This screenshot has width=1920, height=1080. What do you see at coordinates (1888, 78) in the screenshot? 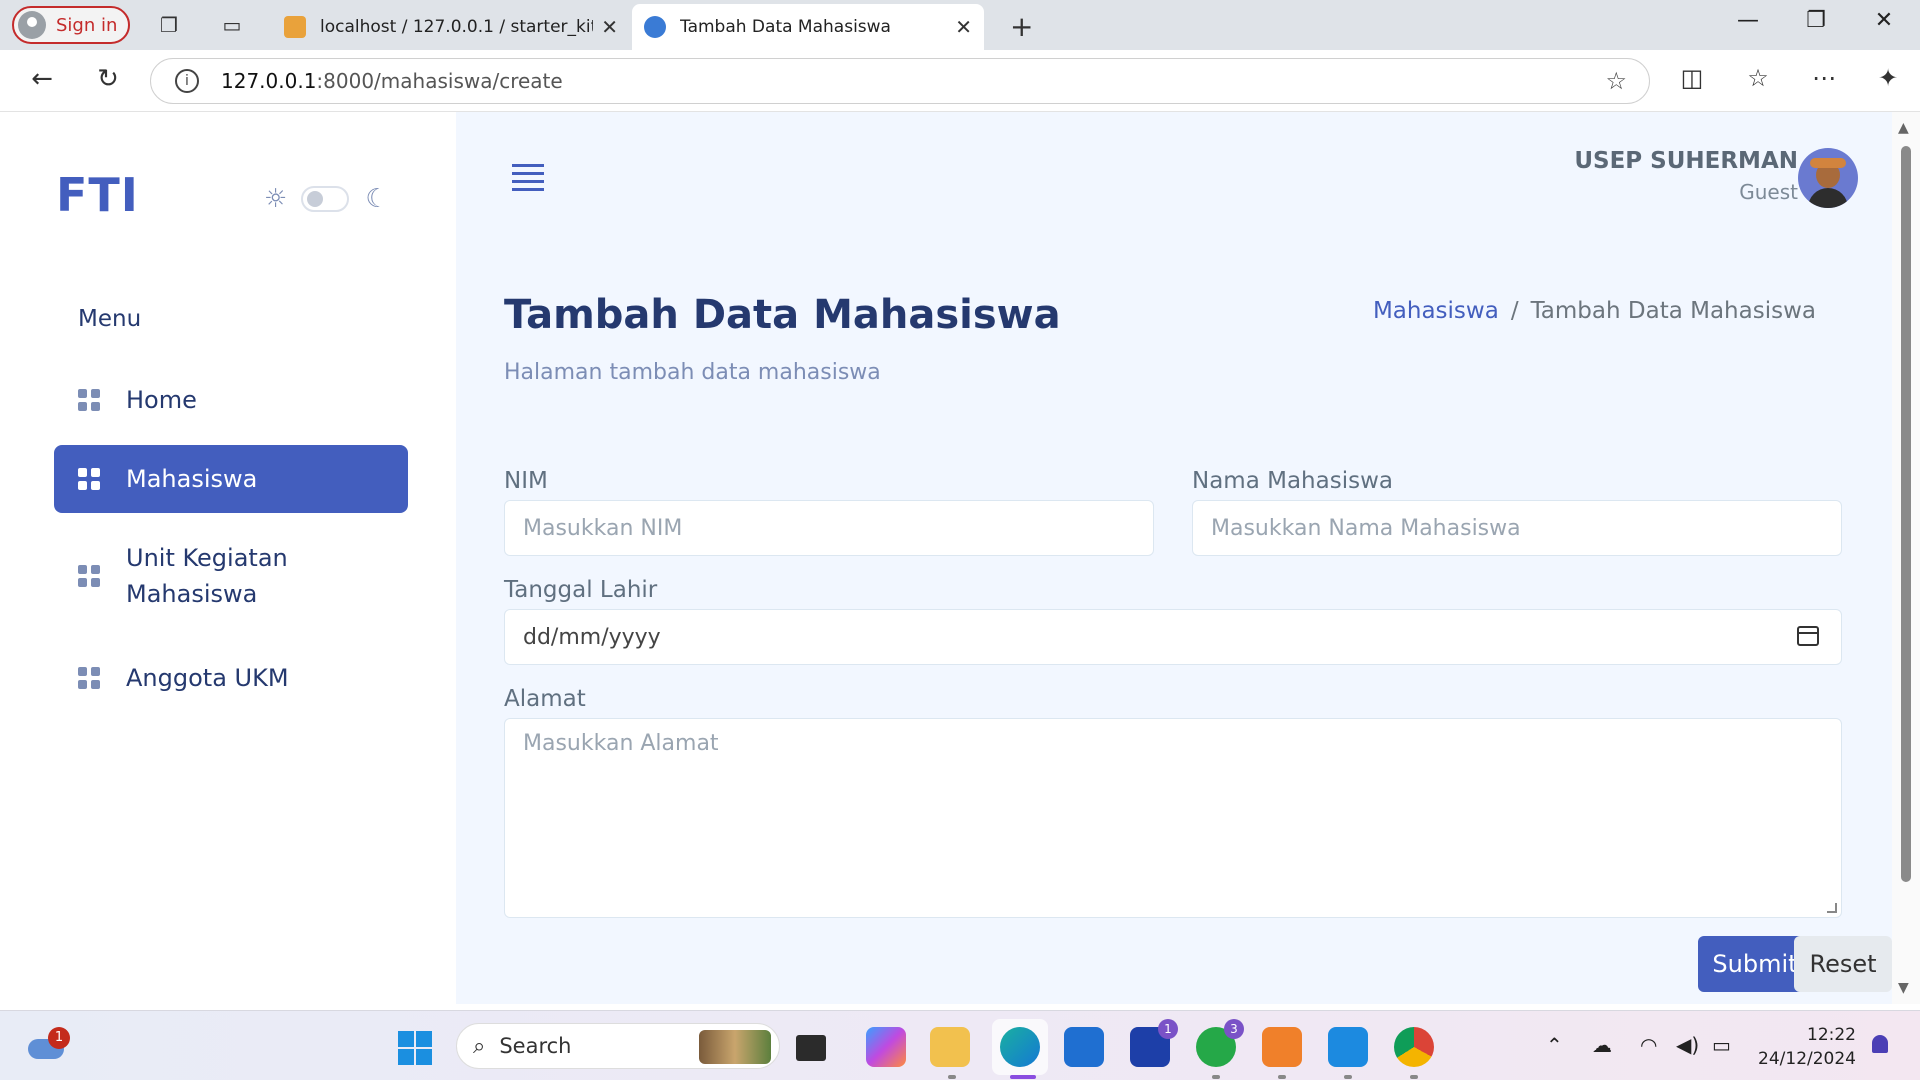
I see `copilot-icon: ✦` at bounding box center [1888, 78].